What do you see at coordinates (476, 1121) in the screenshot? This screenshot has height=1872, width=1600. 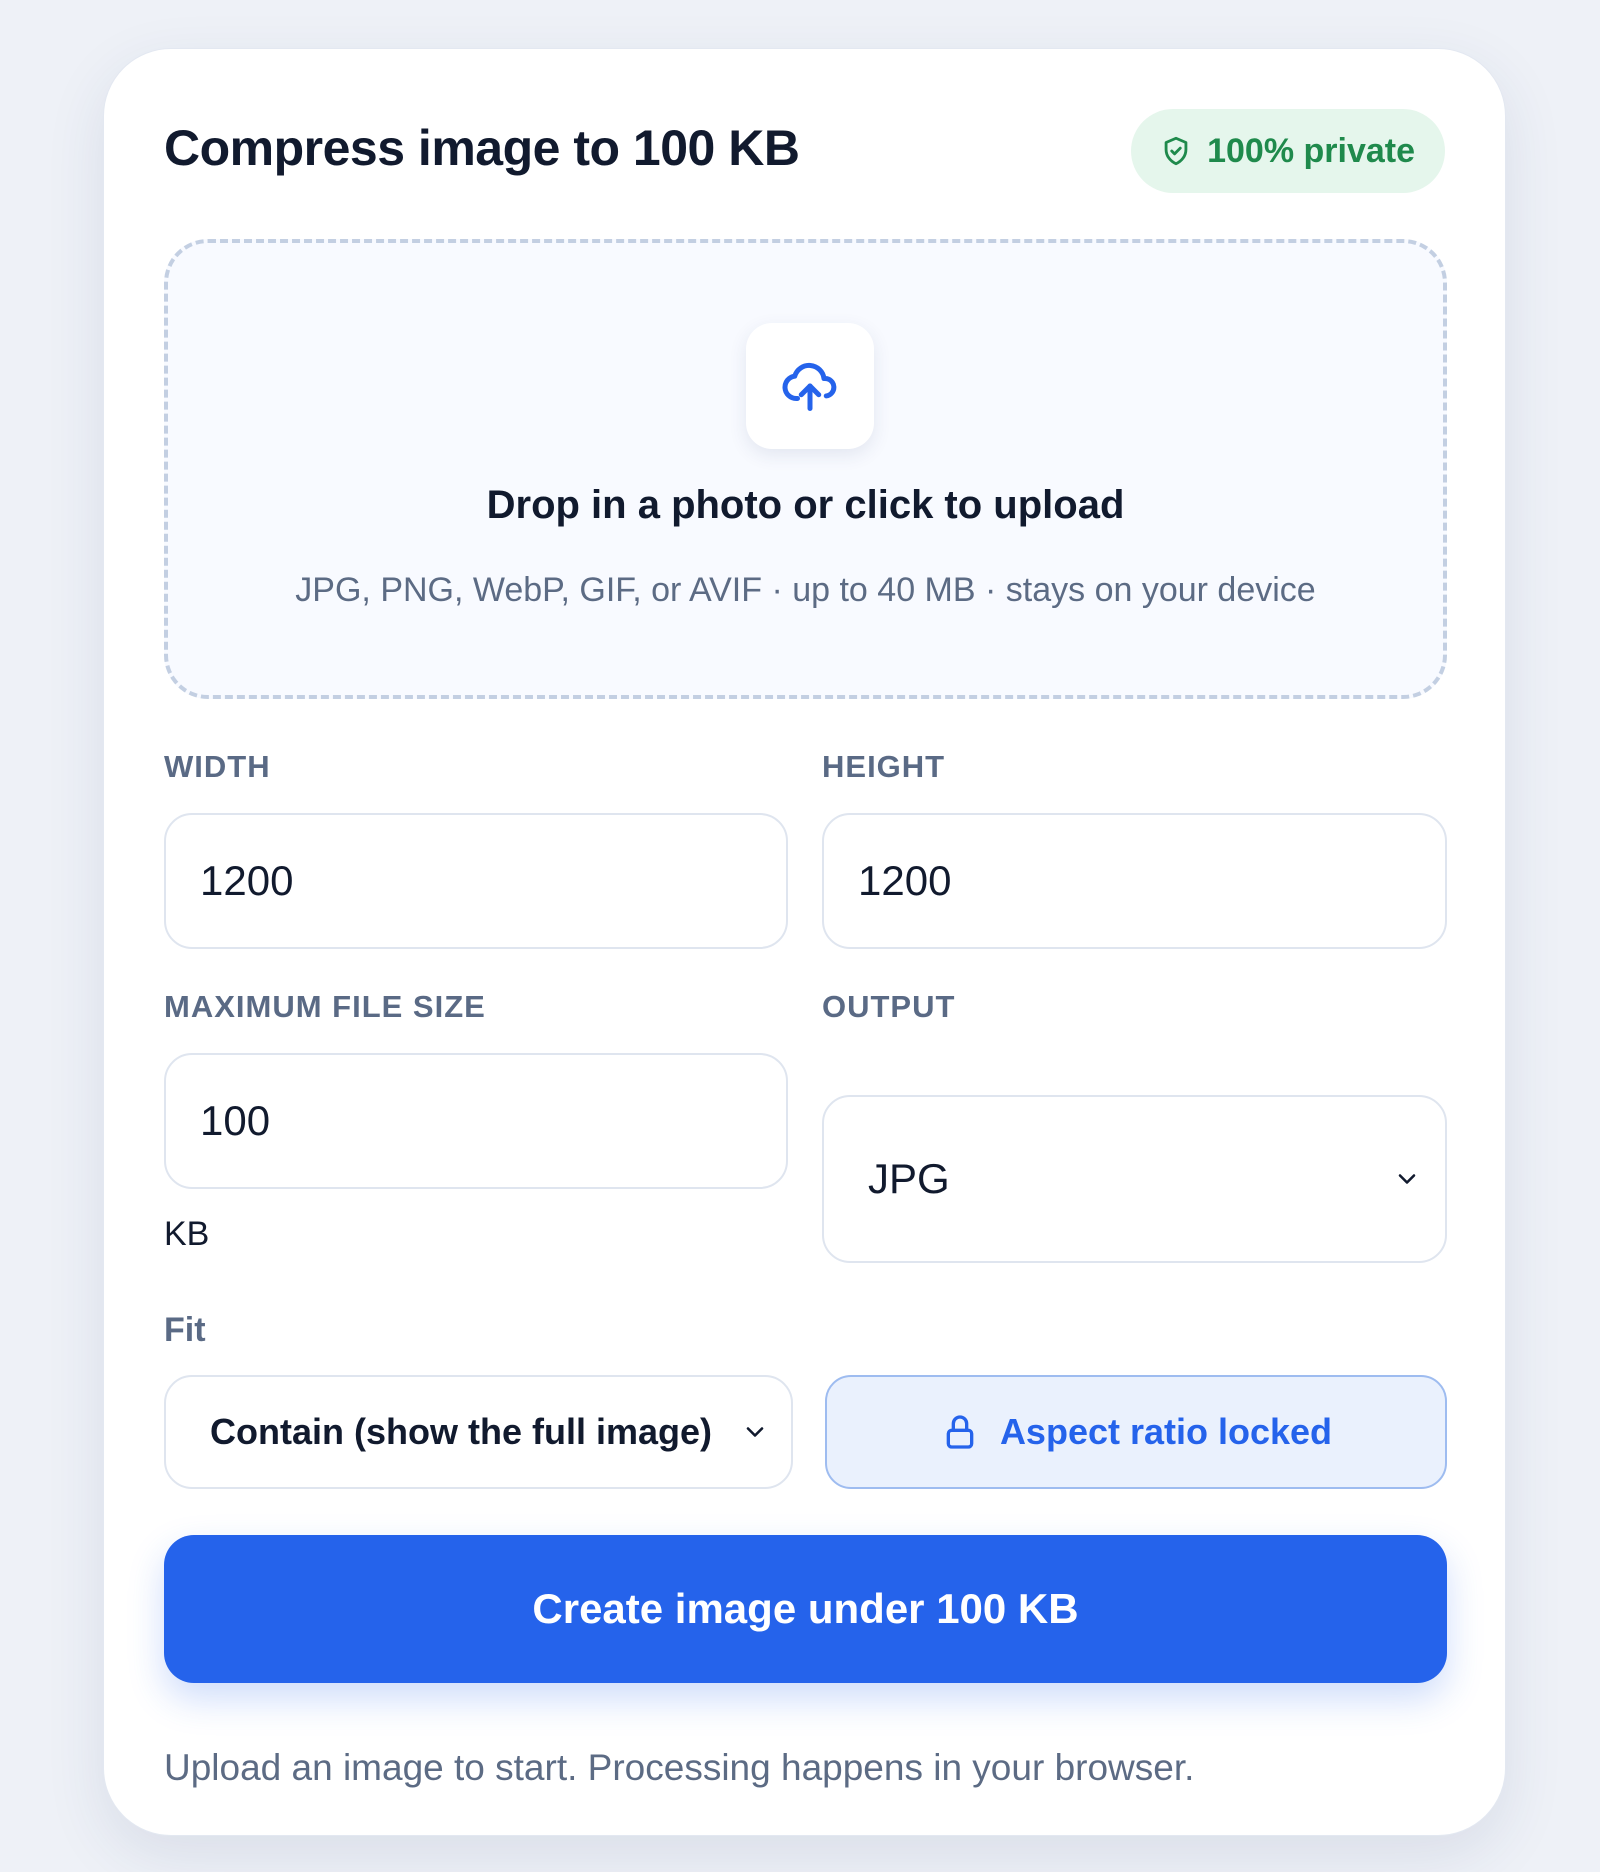 I see `max-size-input: 100` at bounding box center [476, 1121].